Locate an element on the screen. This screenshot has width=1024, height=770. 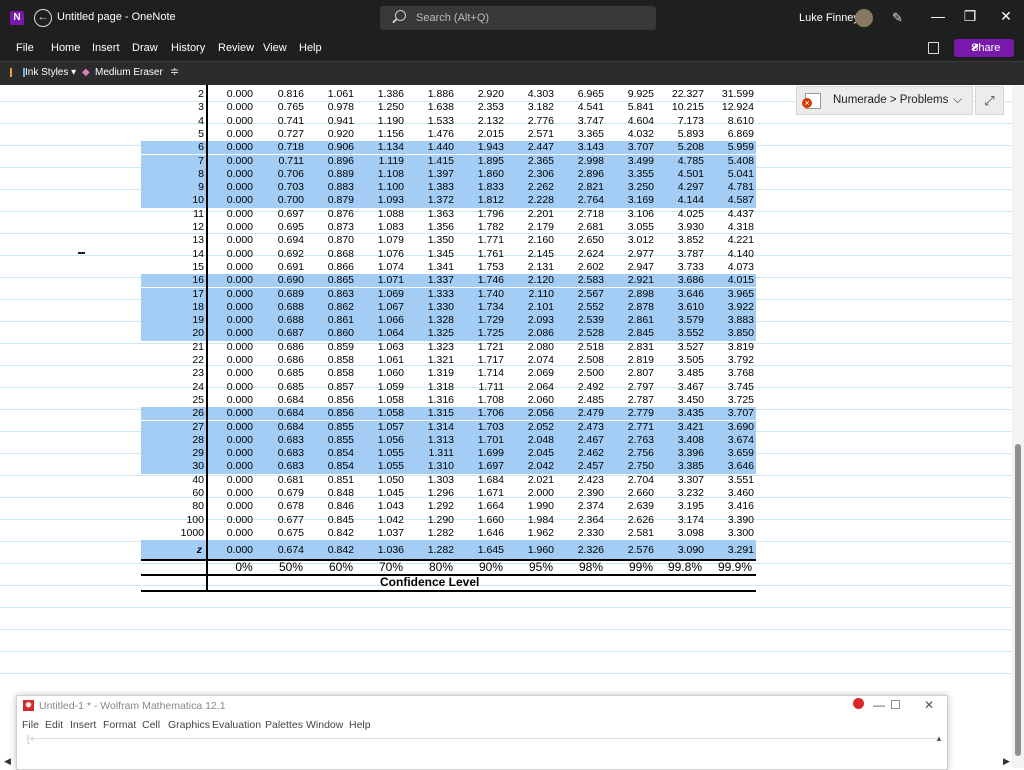
value-cell: 0.765 is located at coordinates (290, 107).